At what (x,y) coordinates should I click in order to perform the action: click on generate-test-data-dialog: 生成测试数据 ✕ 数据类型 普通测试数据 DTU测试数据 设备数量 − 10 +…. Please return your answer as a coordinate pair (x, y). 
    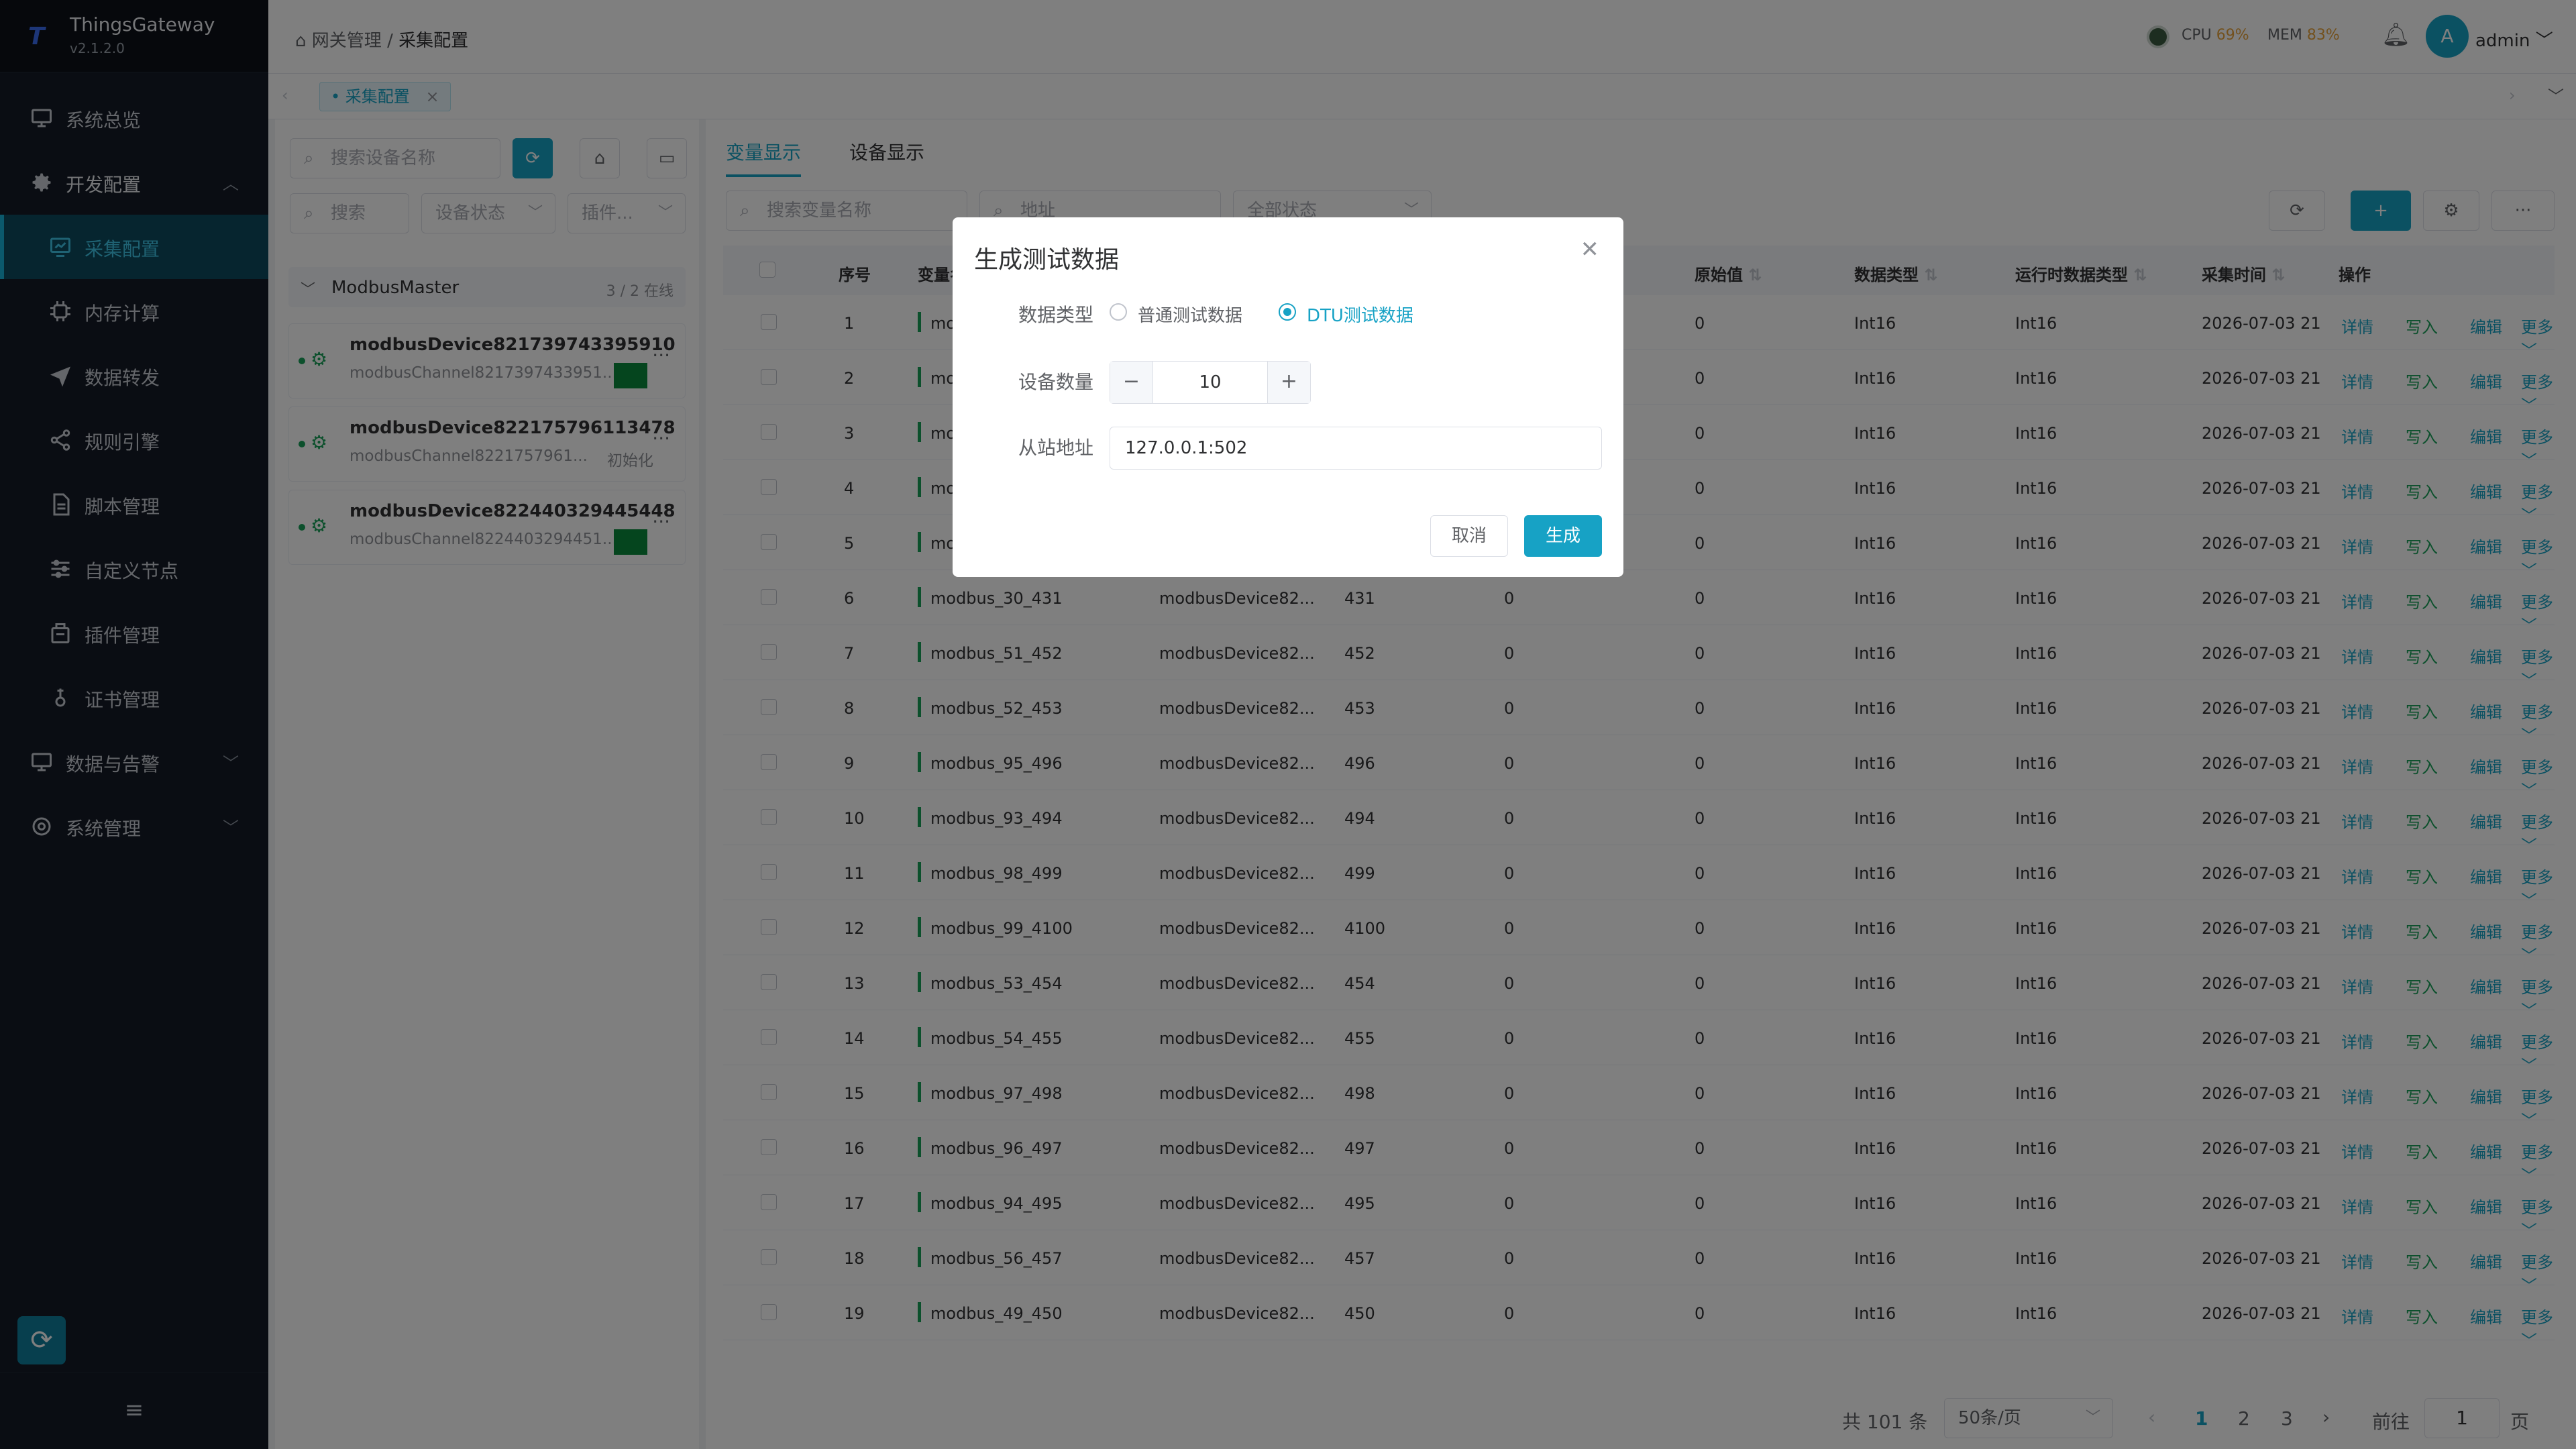
    Looking at the image, I should click on (1288, 397).